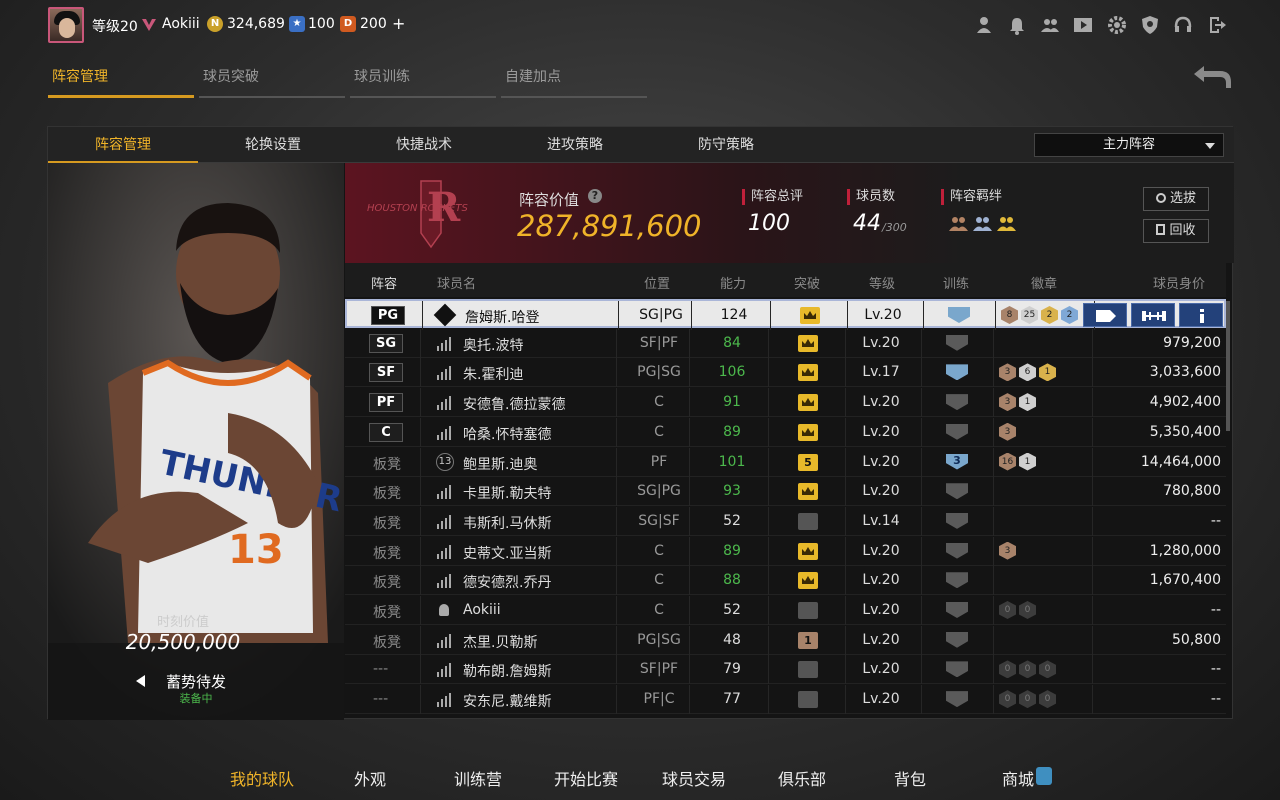  I want to click on help-icon: ?, so click(595, 196).